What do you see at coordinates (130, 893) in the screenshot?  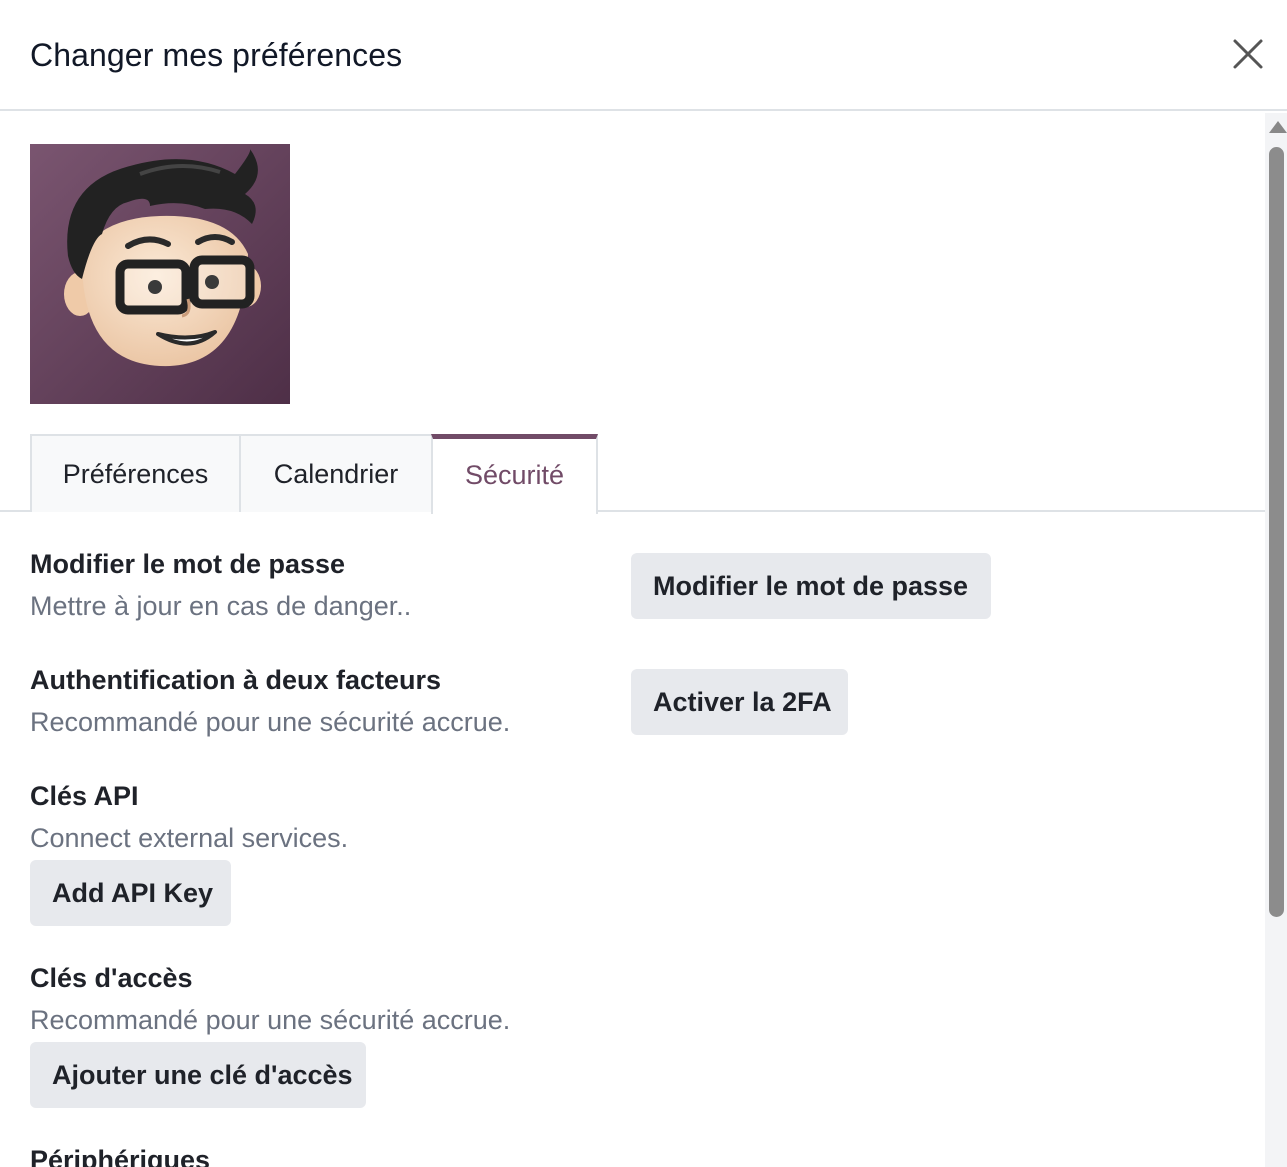 I see `add-api-key-button: Add API Key` at bounding box center [130, 893].